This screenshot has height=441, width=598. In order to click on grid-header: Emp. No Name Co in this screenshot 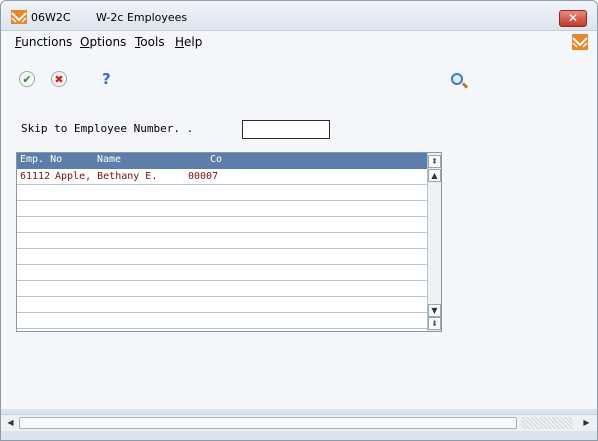, I will do `click(222, 161)`.